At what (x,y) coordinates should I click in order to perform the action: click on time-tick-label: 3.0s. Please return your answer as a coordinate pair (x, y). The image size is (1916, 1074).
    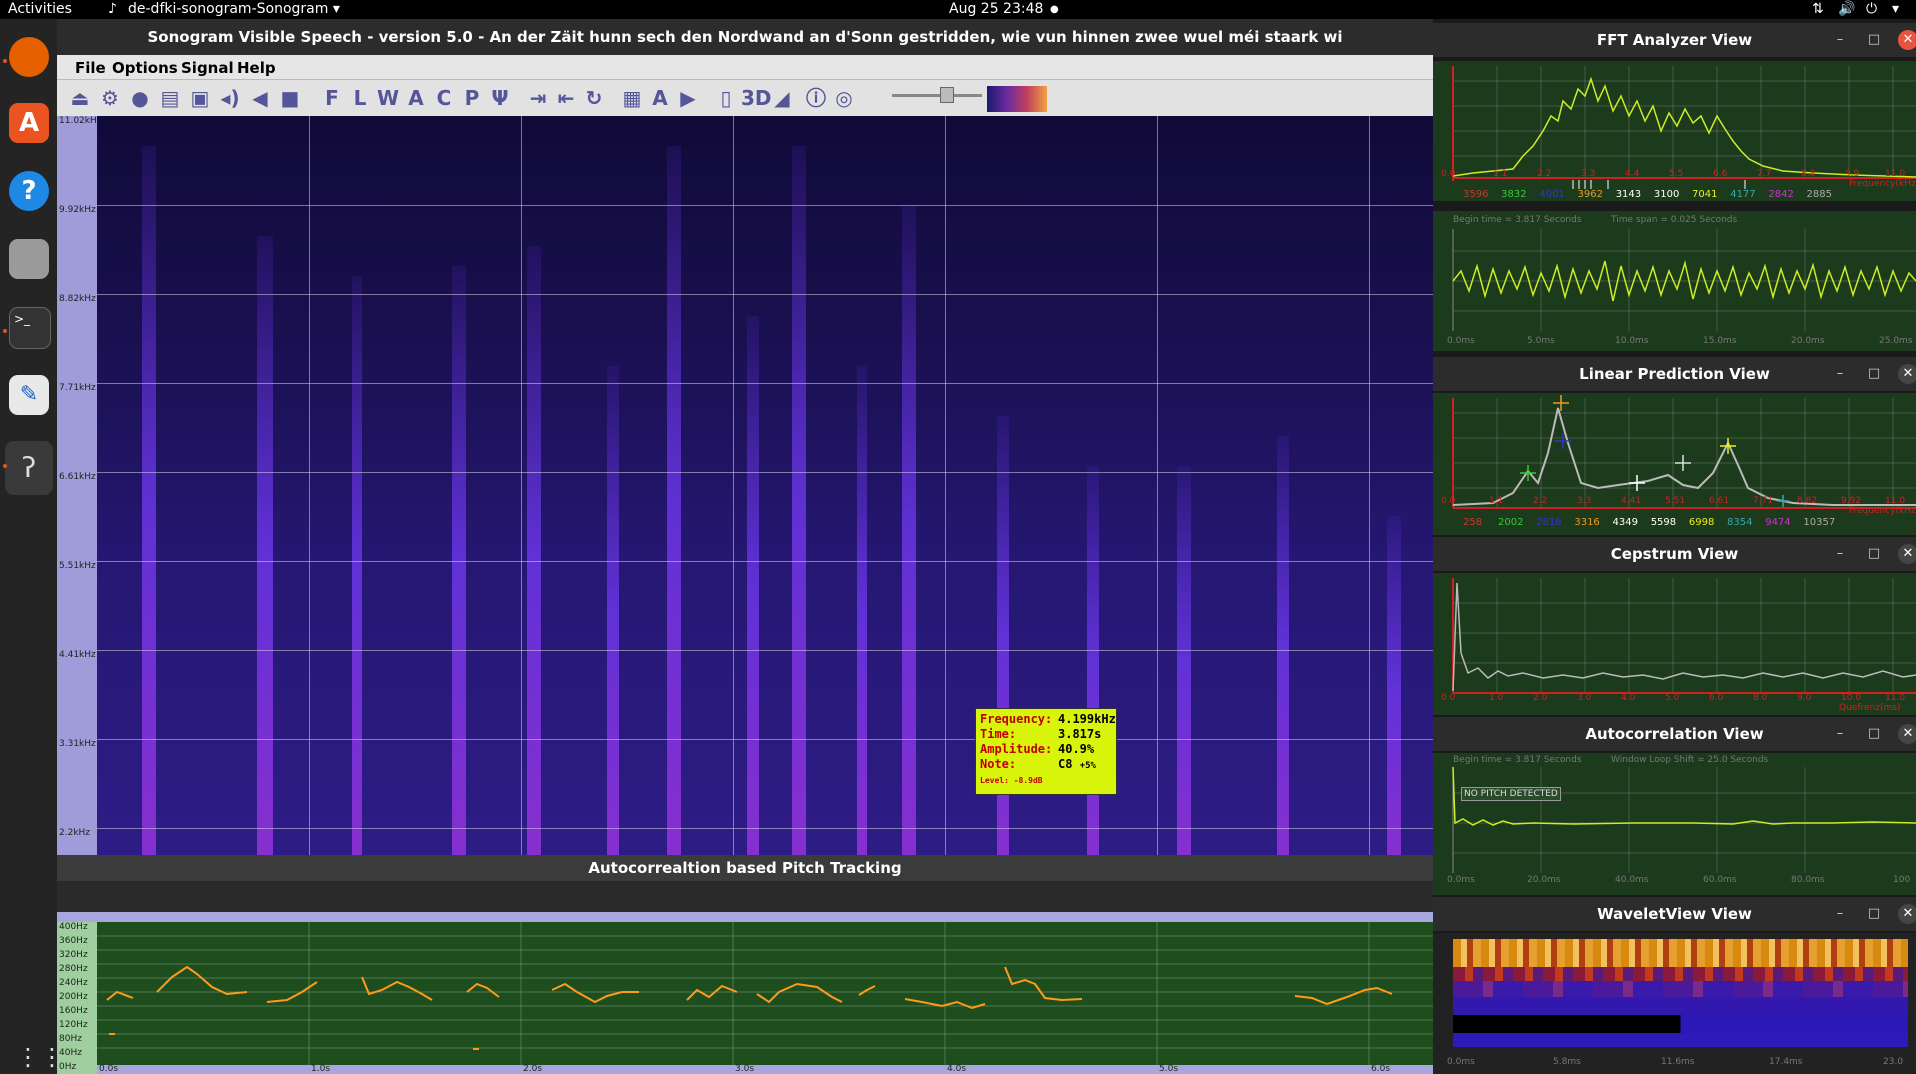
    Looking at the image, I should click on (745, 1069).